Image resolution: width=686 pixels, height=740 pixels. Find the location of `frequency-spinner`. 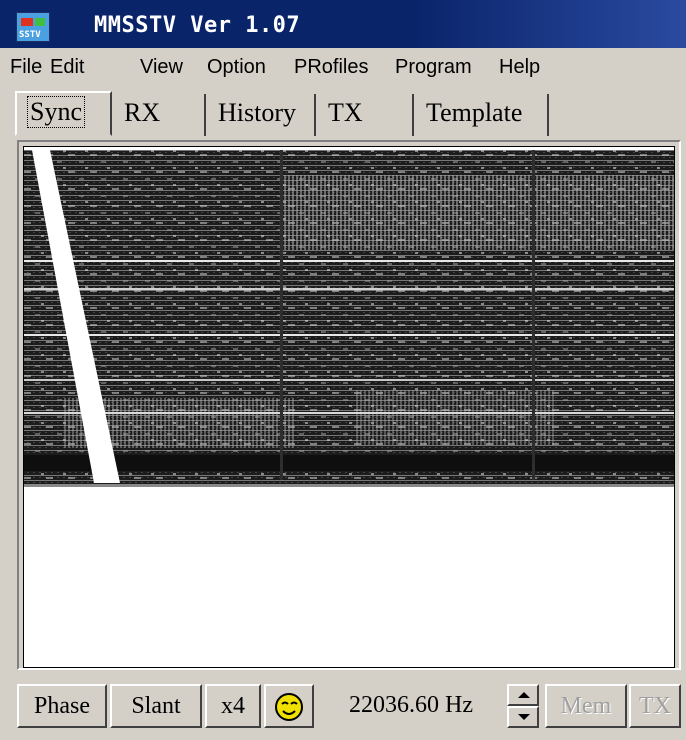

frequency-spinner is located at coordinates (523, 706).